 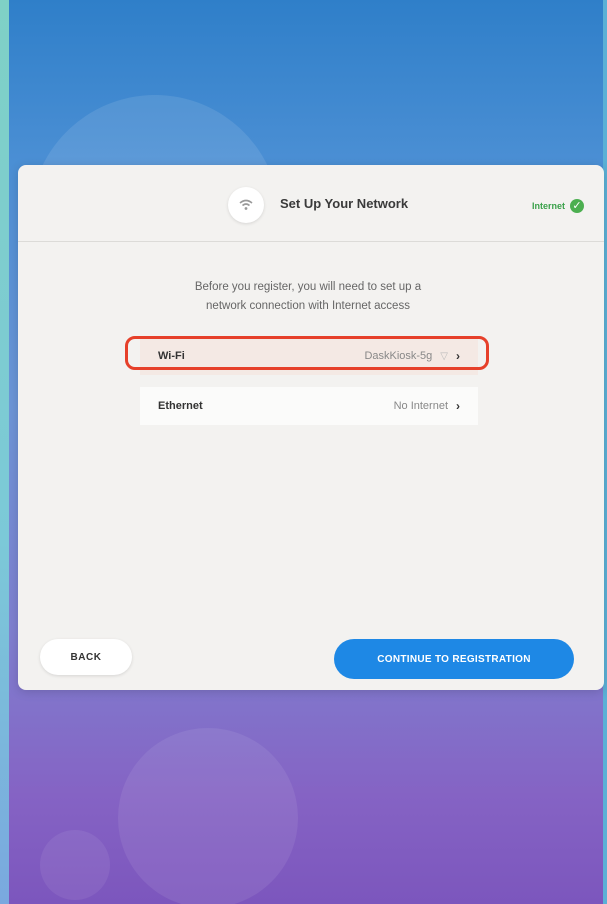 I want to click on dialog-header: Set Up Your Network Internet ✓, so click(x=311, y=203).